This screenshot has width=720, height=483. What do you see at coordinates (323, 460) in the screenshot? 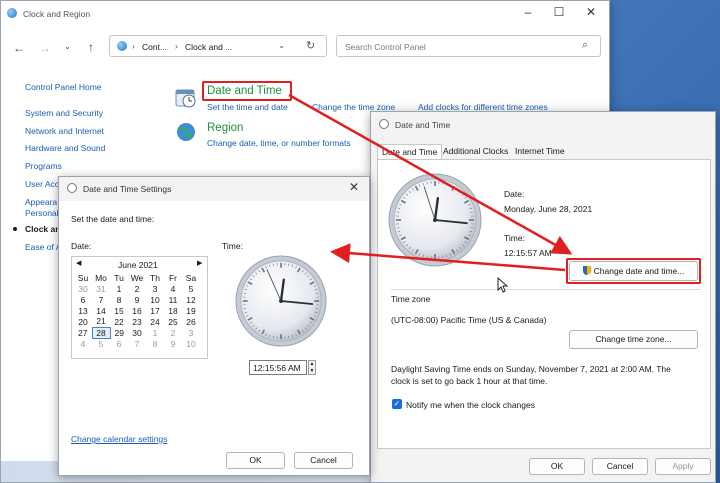
I see `settings-cancel-button: Cancel` at bounding box center [323, 460].